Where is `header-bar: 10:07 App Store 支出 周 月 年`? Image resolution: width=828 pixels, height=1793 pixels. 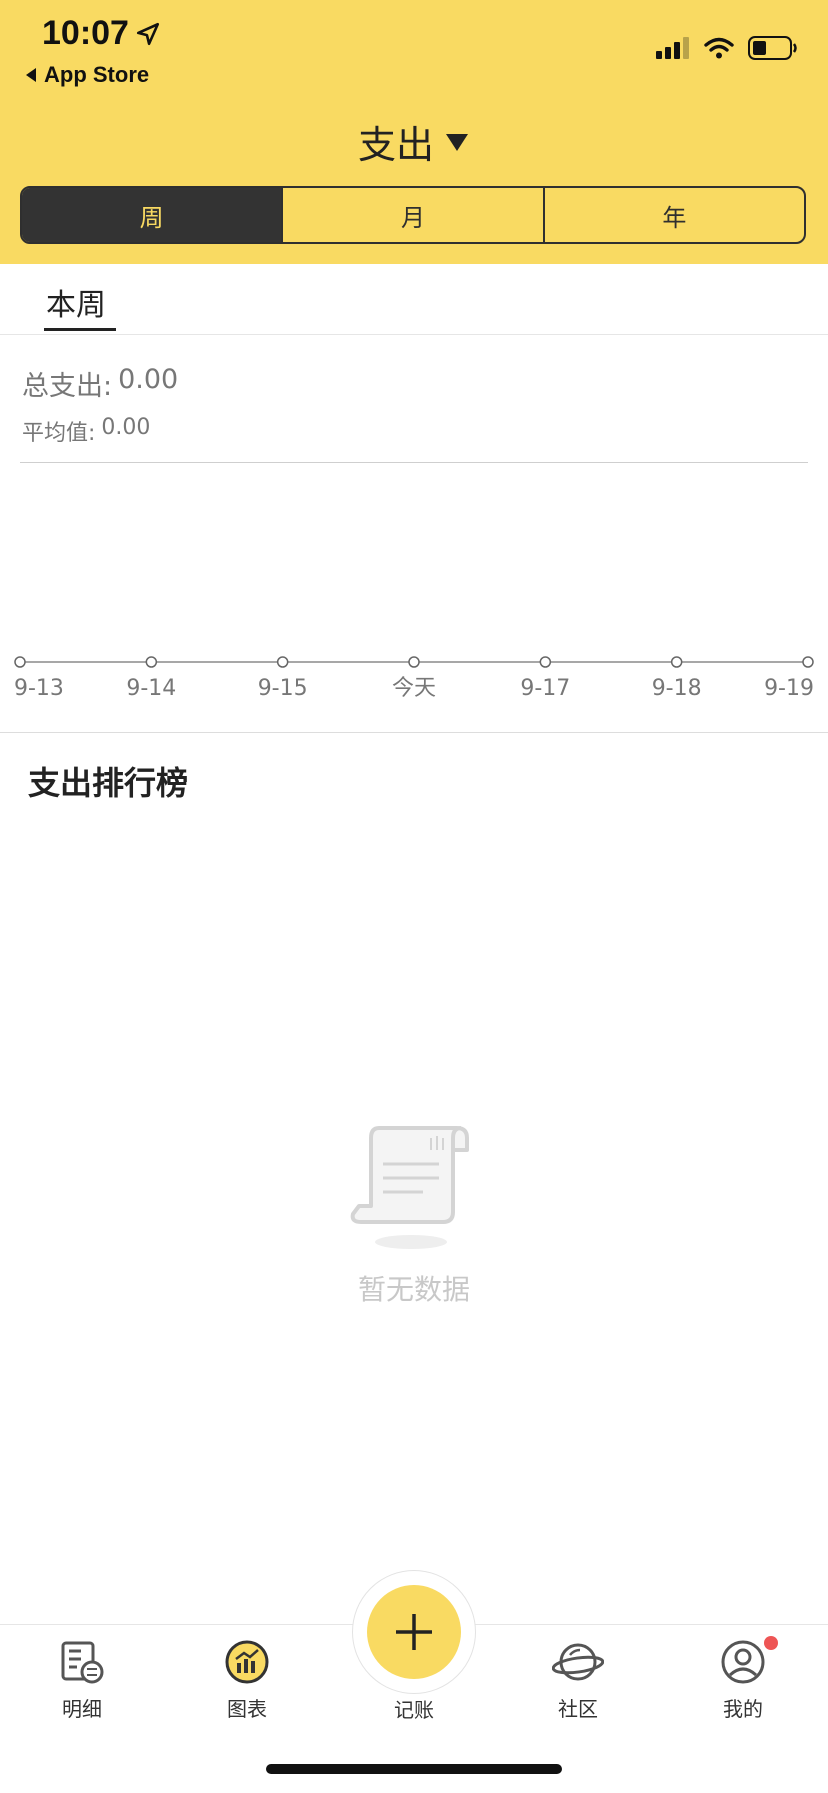
header-bar: 10:07 App Store 支出 周 月 年 is located at coordinates (414, 132).